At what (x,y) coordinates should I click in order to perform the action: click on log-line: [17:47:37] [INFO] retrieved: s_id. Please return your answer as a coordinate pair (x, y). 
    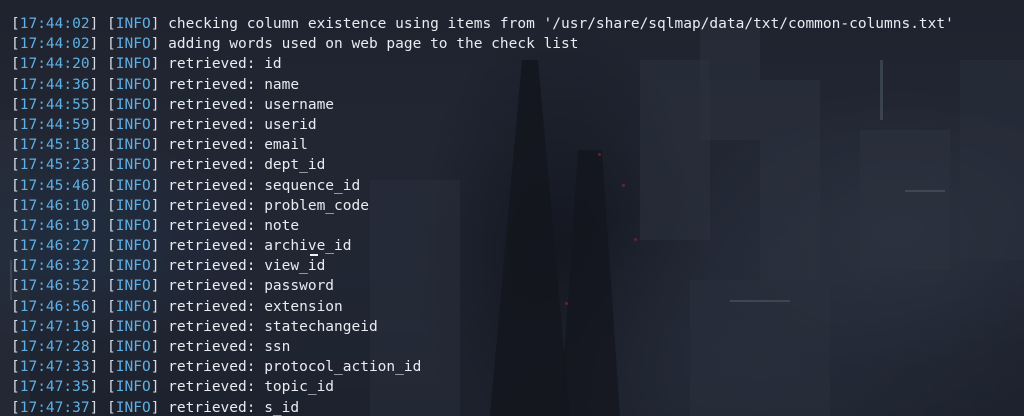
    Looking at the image, I should click on (482, 407).